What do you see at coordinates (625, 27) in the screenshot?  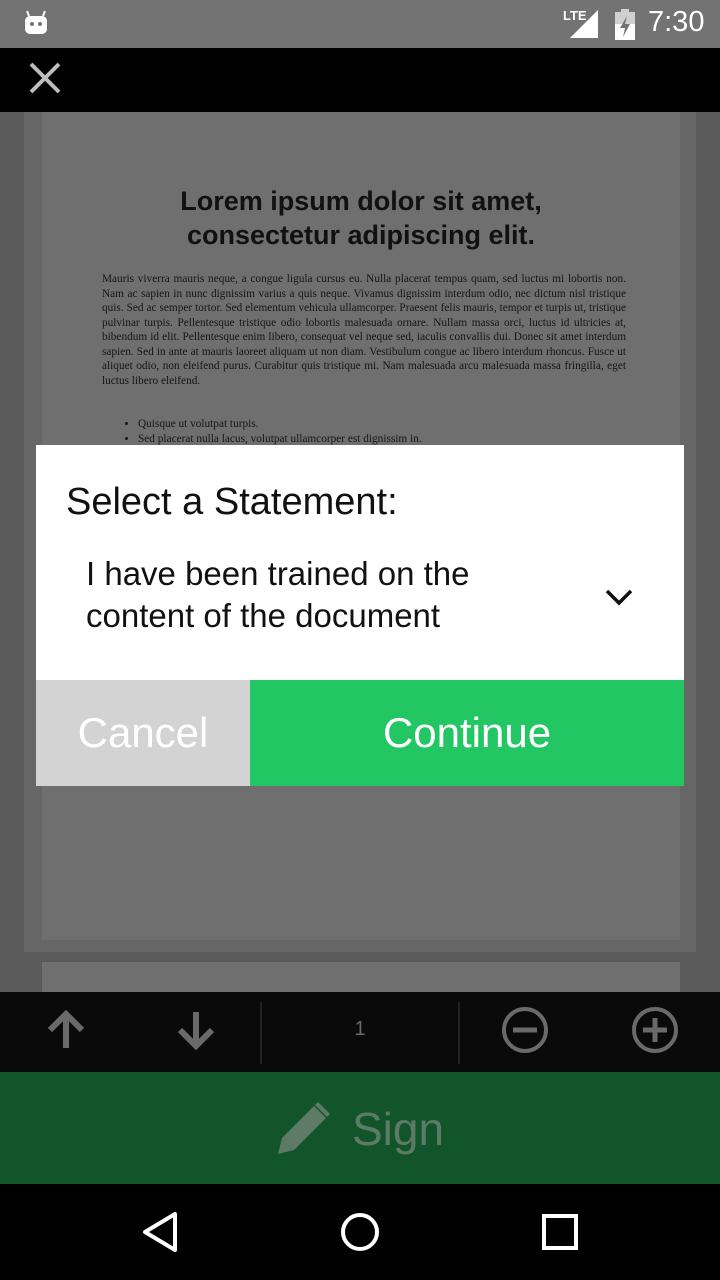 I see `battery-charging-icon` at bounding box center [625, 27].